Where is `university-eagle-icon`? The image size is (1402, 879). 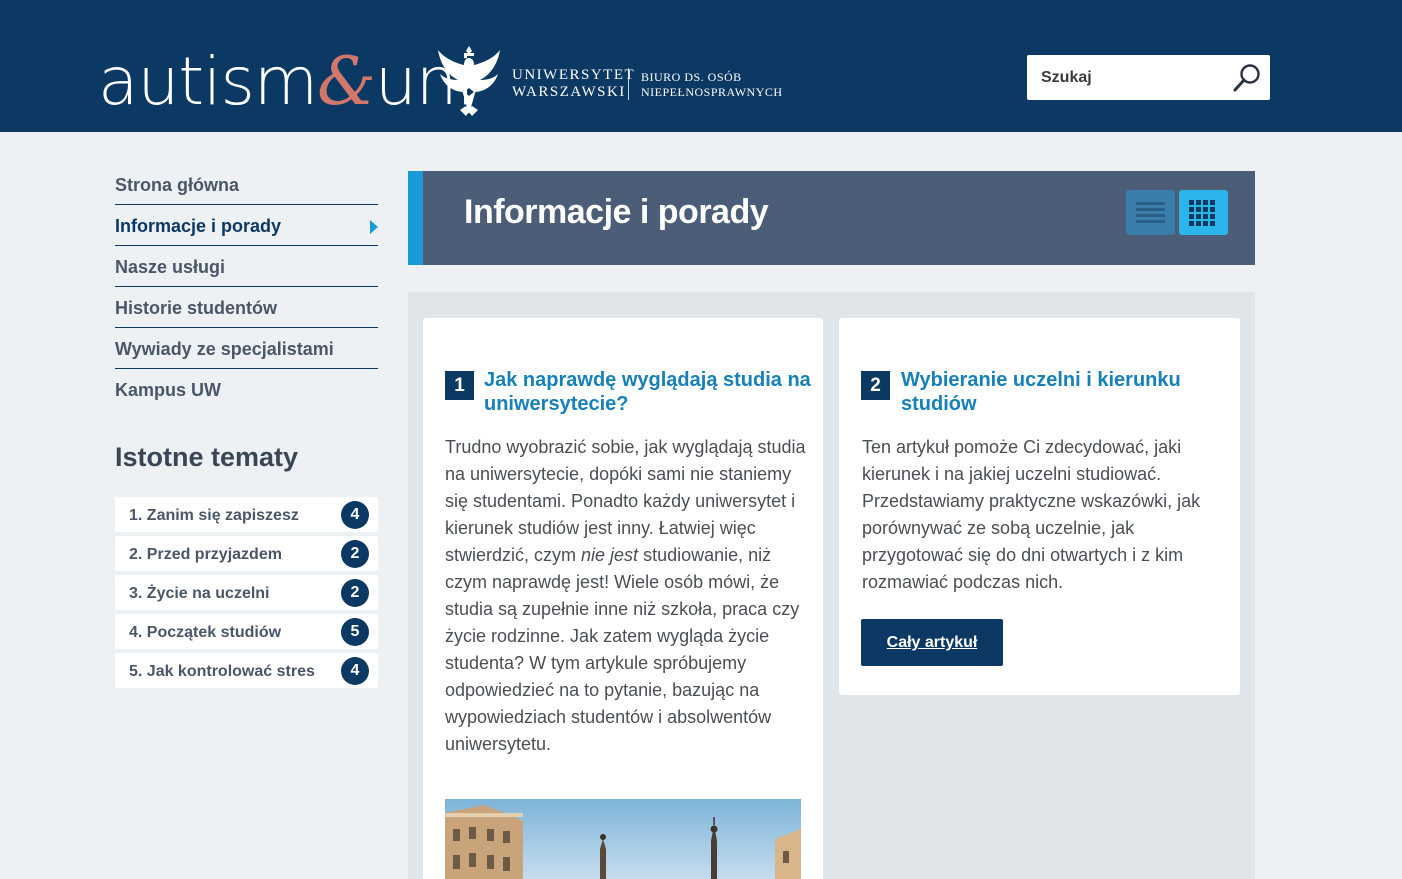 university-eagle-icon is located at coordinates (469, 81).